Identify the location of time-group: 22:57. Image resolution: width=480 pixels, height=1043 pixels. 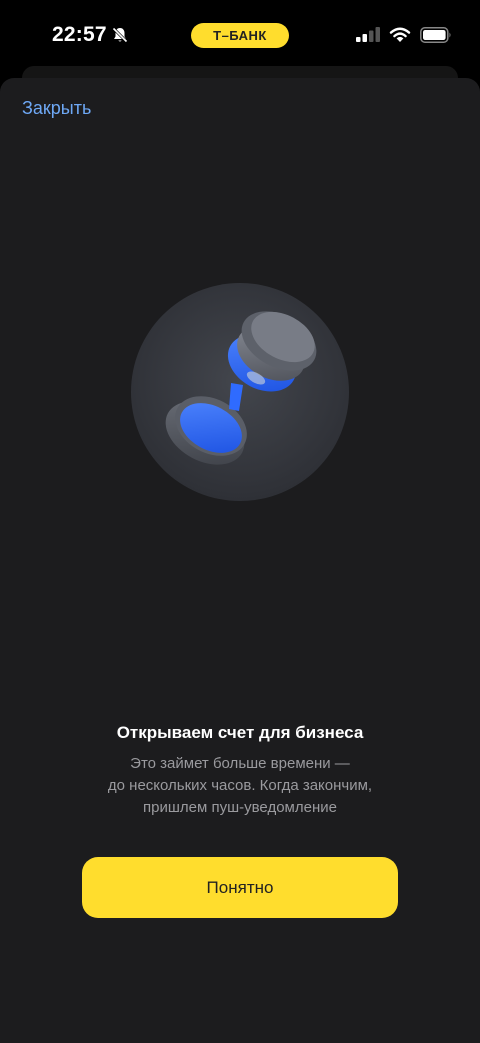
(90, 35).